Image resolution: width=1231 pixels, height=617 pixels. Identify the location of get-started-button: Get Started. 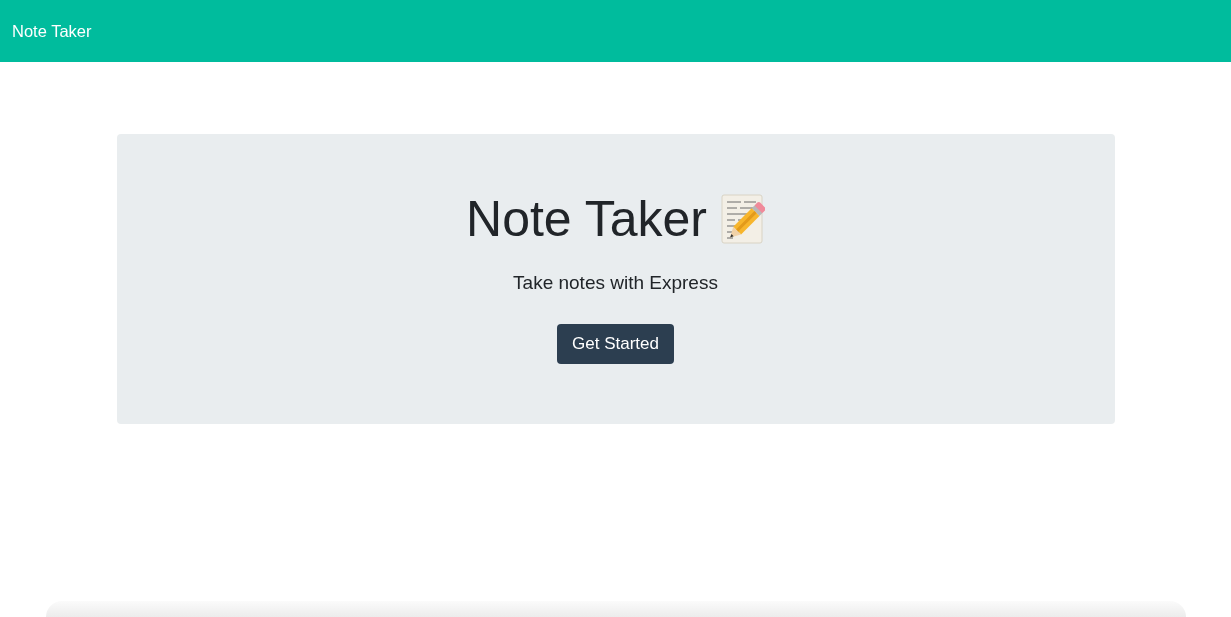
(615, 344).